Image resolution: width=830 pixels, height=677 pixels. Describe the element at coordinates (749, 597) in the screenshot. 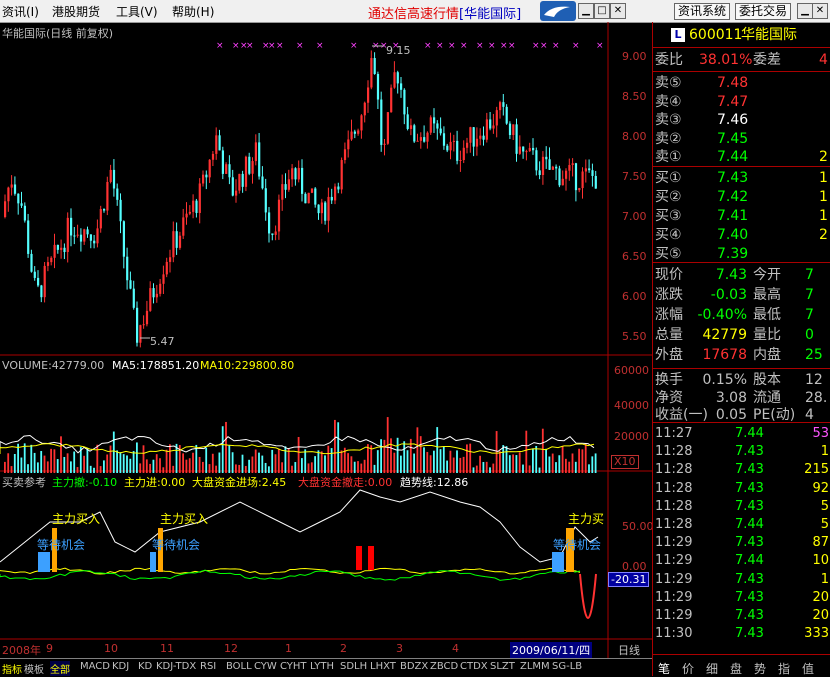

I see `tick-price: 7.43` at that location.